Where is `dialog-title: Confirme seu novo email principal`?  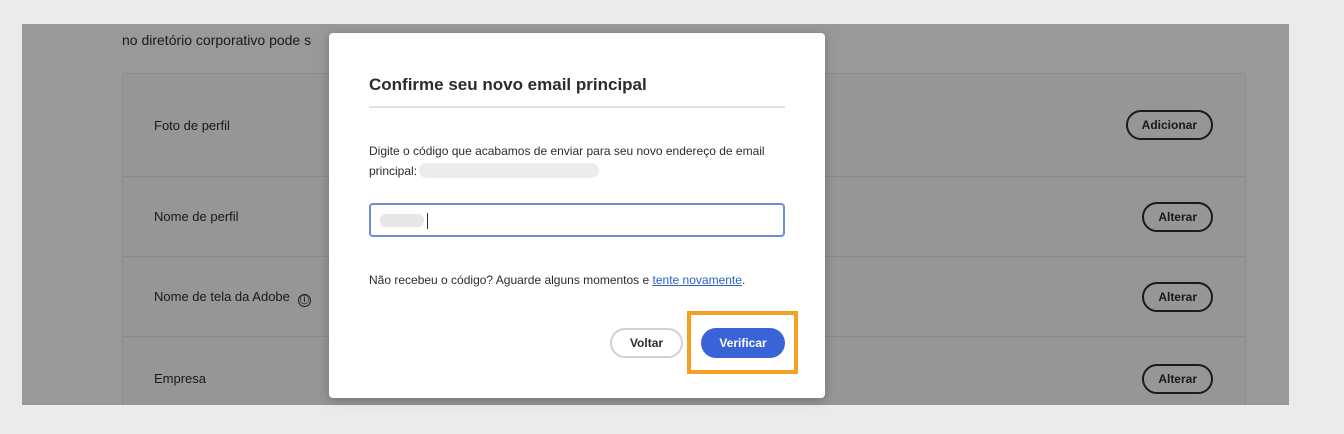
dialog-title: Confirme seu novo email principal is located at coordinates (508, 84).